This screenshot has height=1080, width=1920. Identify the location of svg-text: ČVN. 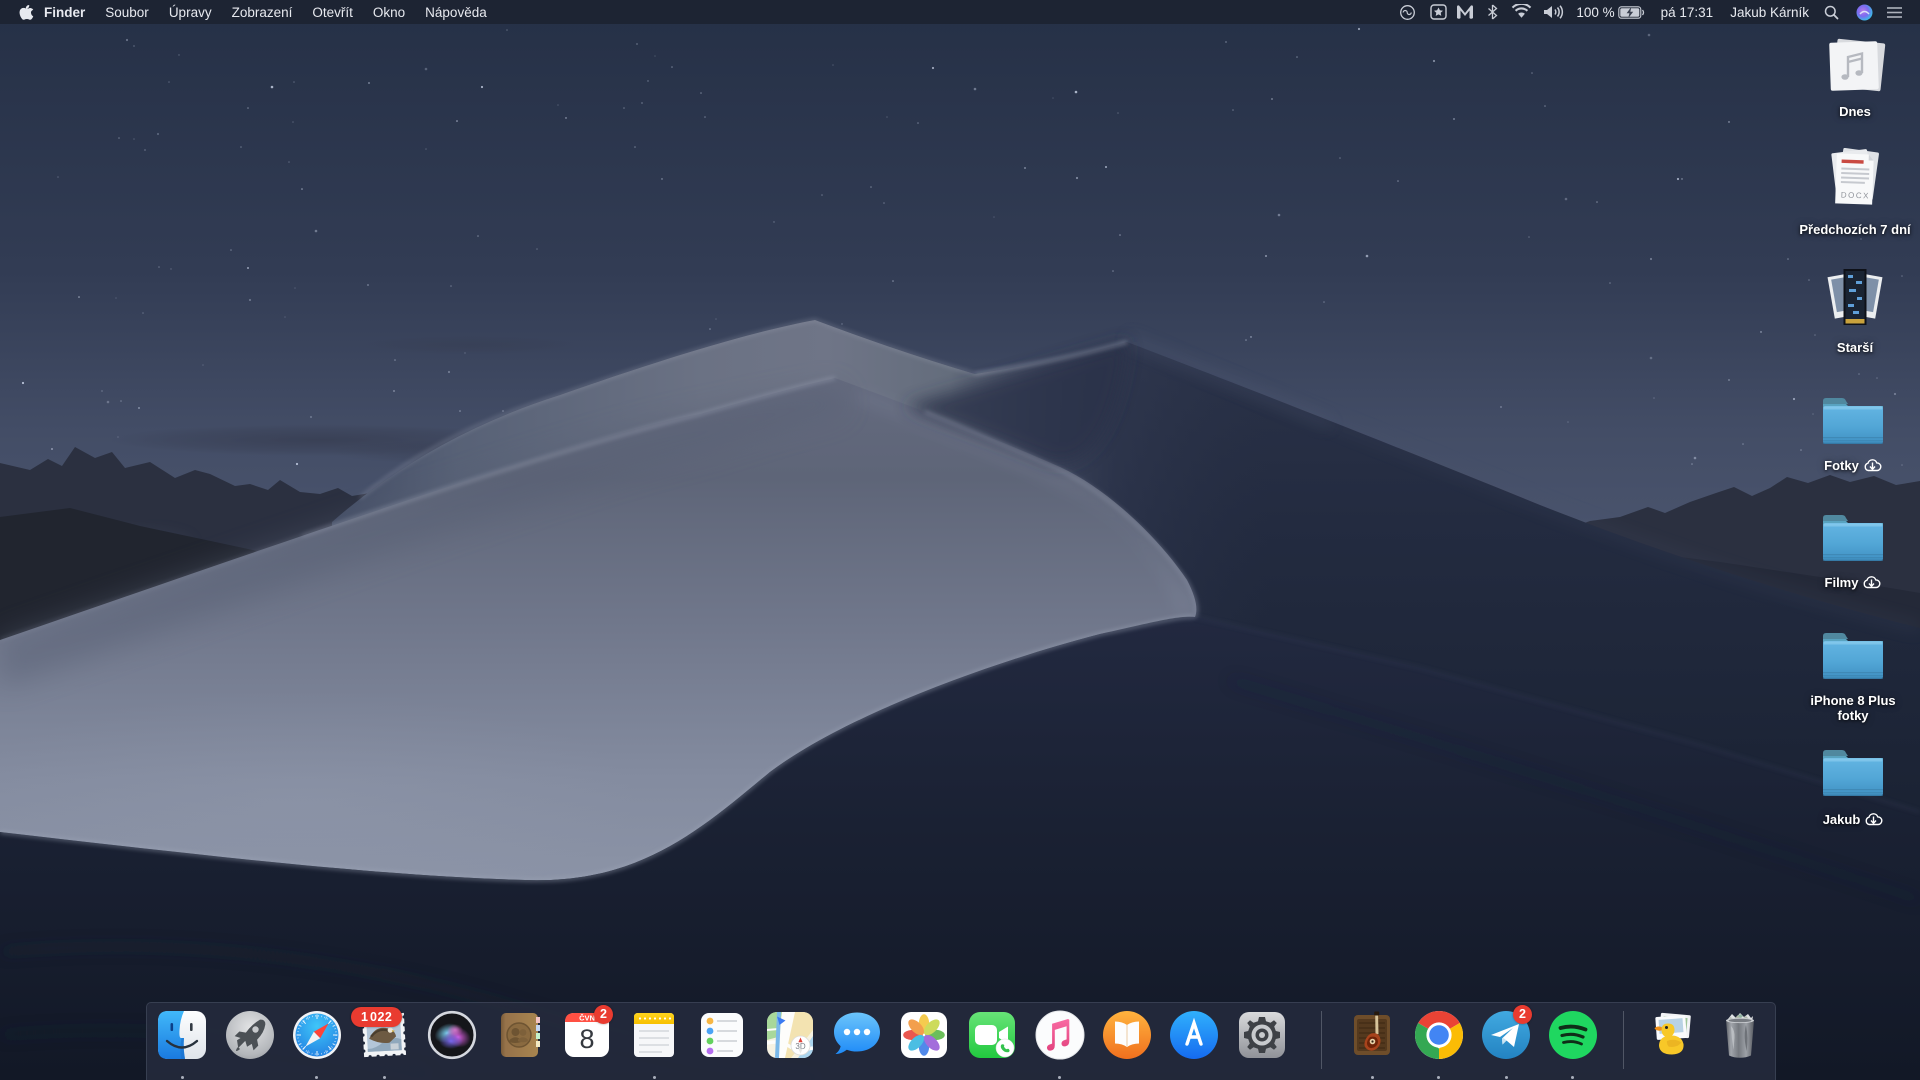
(587, 1018).